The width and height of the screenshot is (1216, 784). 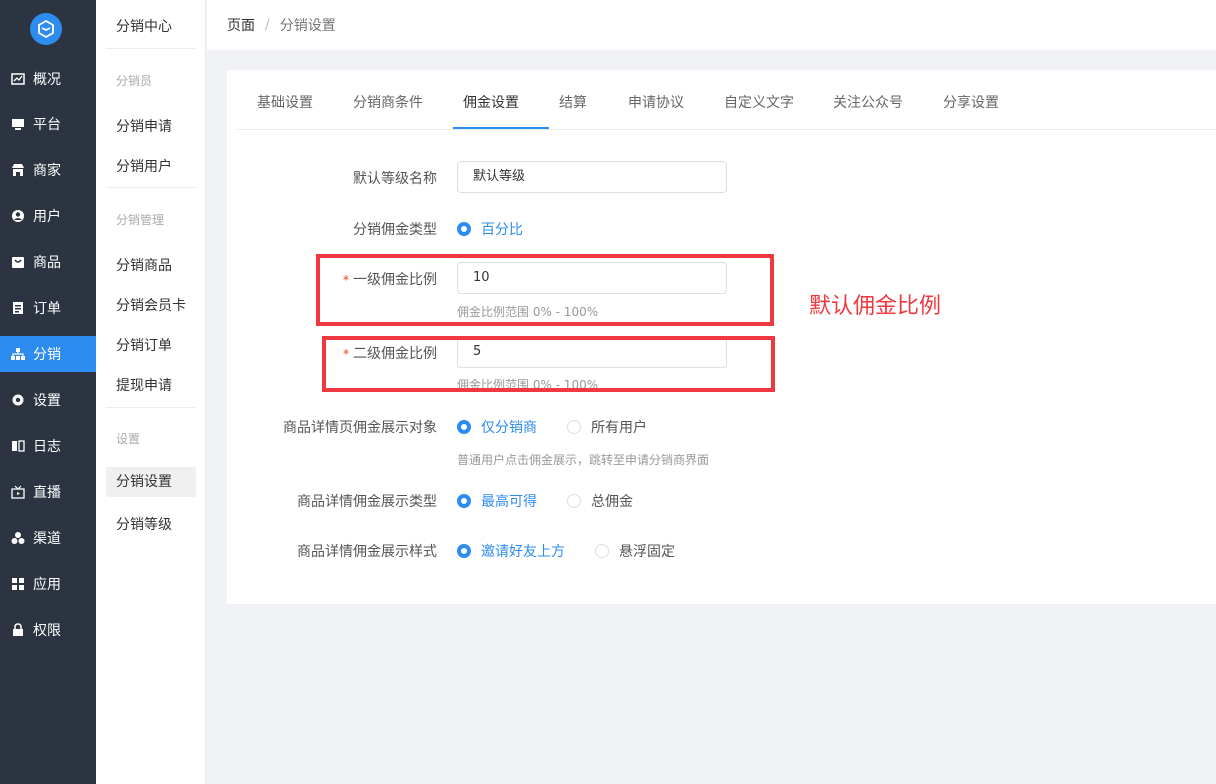 I want to click on sidebar-item-apps: 应用, so click(x=48, y=584).